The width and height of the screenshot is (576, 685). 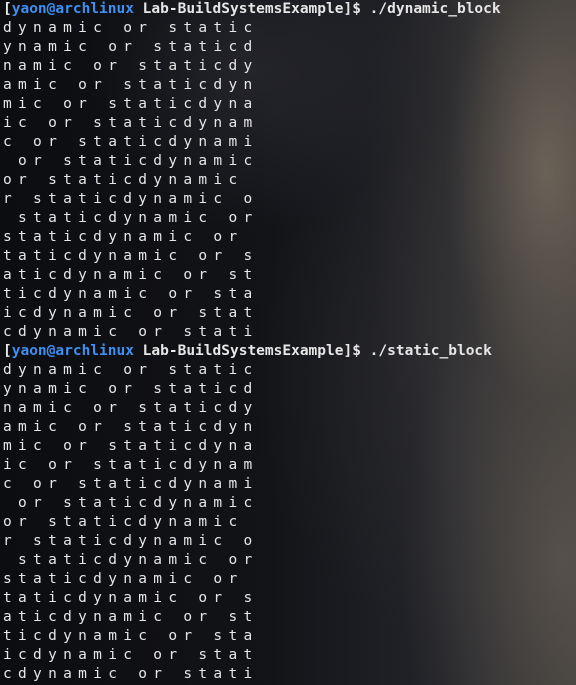 I want to click on prompt-command: ./dynamic_block, so click(x=435, y=9).